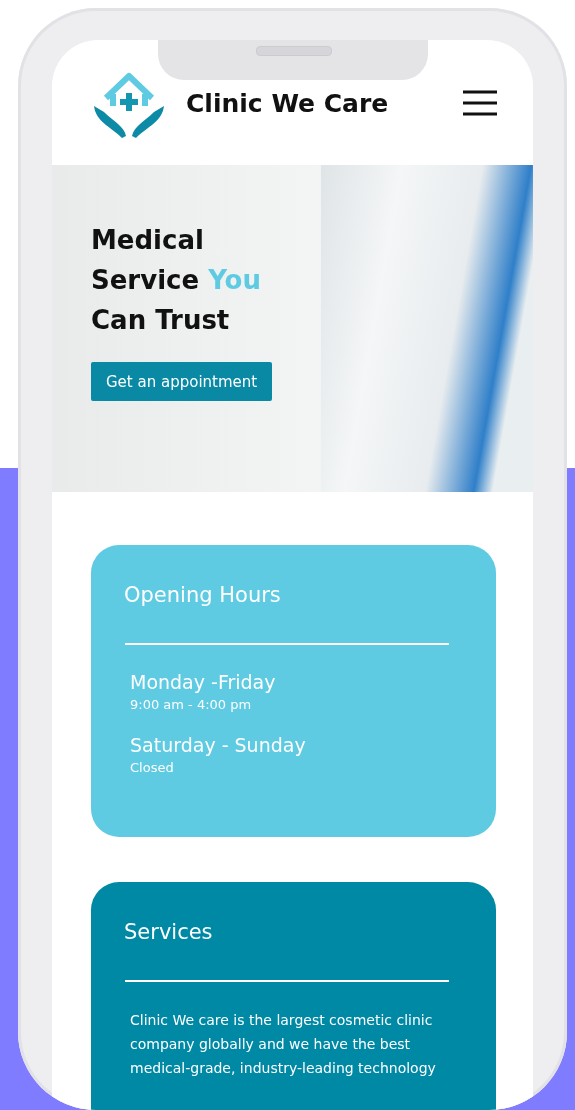 Image resolution: width=575 pixels, height=1110 pixels. What do you see at coordinates (203, 682) in the screenshot?
I see `days-label: Monday -Friday` at bounding box center [203, 682].